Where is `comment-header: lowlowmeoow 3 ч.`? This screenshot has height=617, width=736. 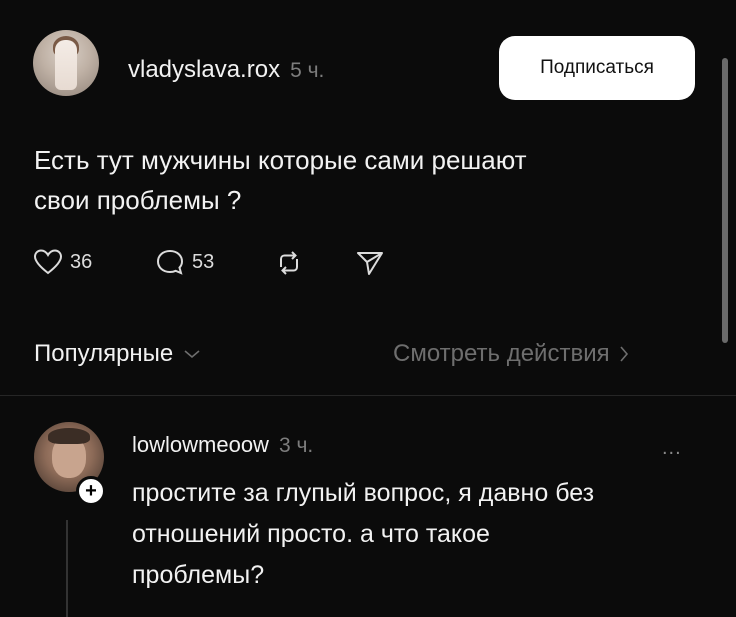
comment-header: lowlowmeoow 3 ч. is located at coordinates (222, 445).